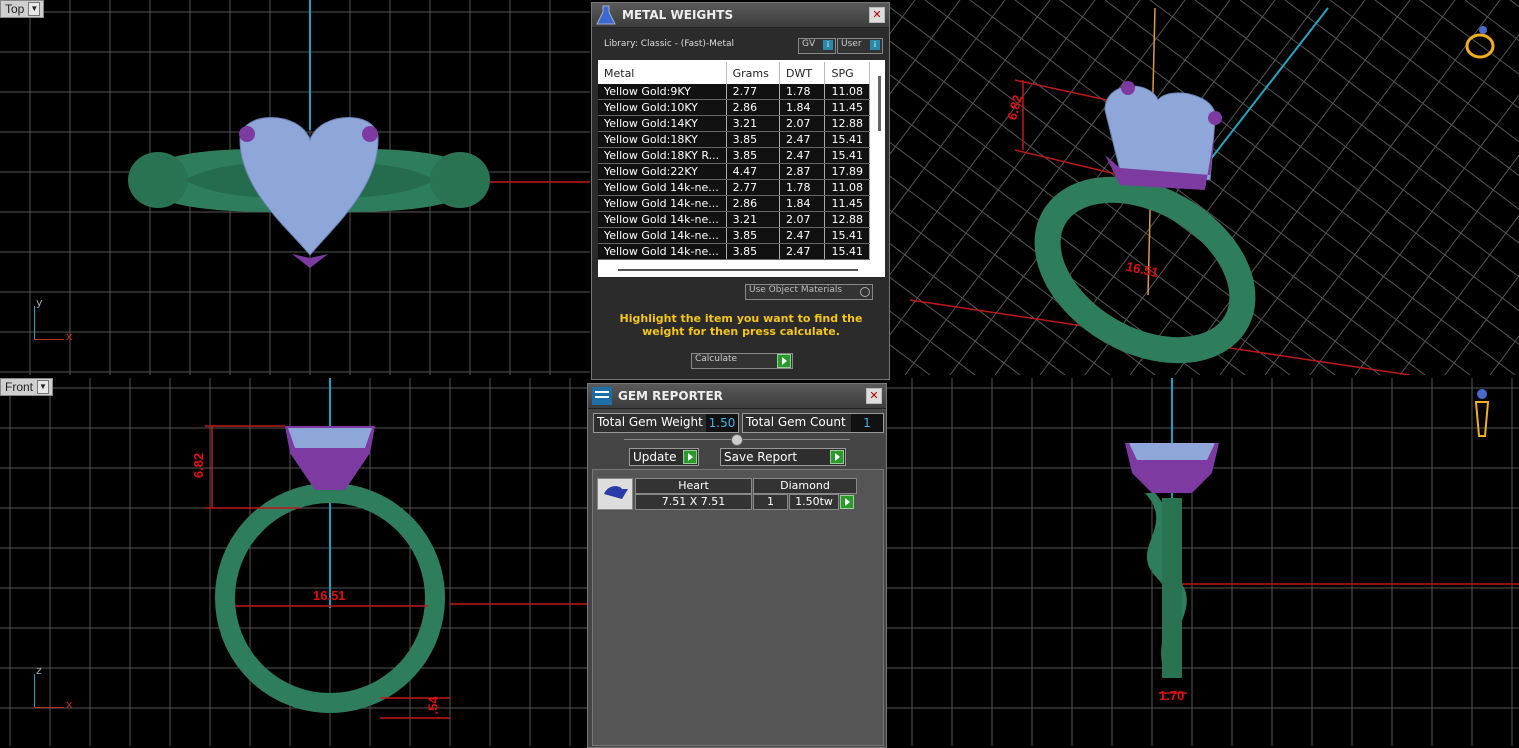 The height and width of the screenshot is (748, 1519). Describe the element at coordinates (734, 123) in the screenshot. I see `table-row: Yellow Gold:14KY 3.21 2.07 12.88` at that location.